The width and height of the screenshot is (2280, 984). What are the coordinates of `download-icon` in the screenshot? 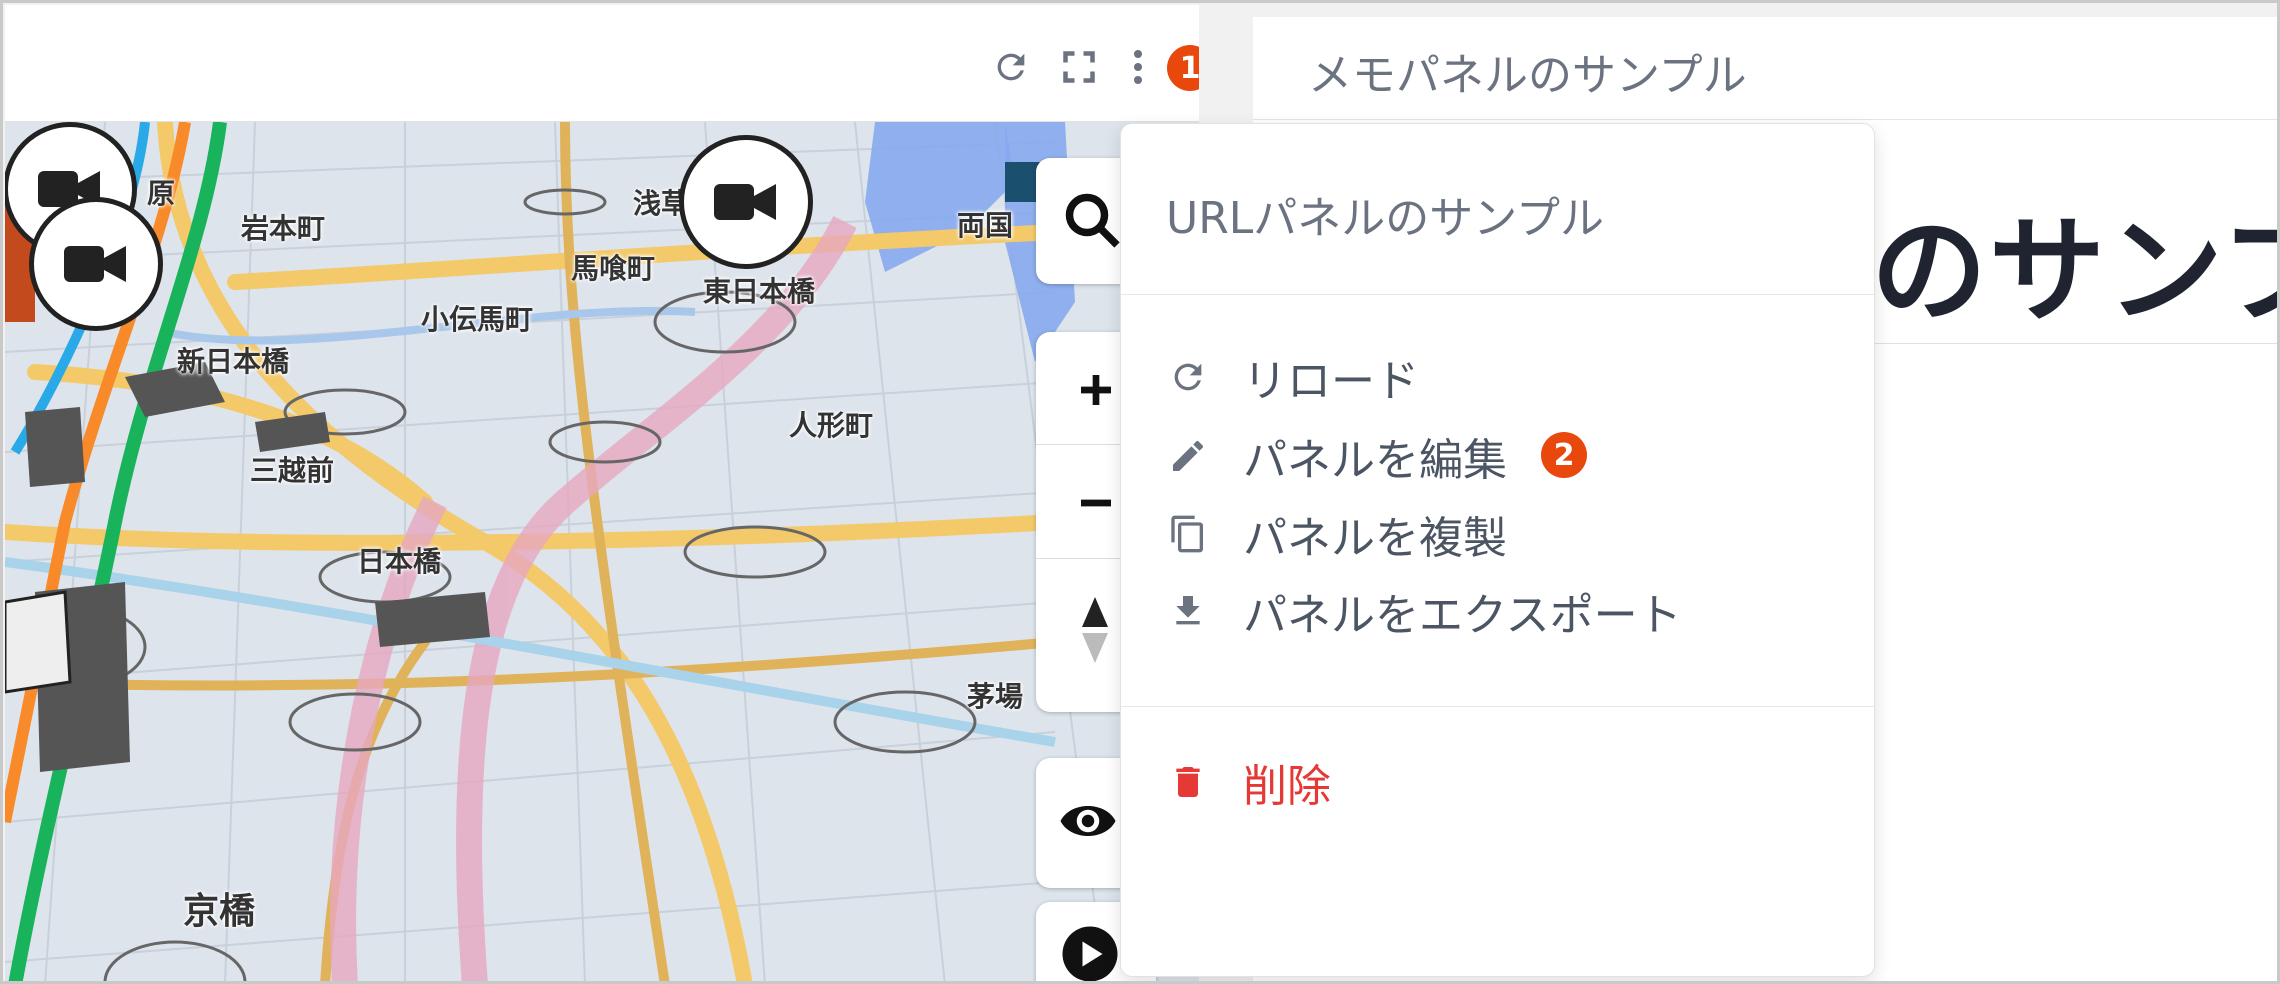 It's located at (1188, 611).